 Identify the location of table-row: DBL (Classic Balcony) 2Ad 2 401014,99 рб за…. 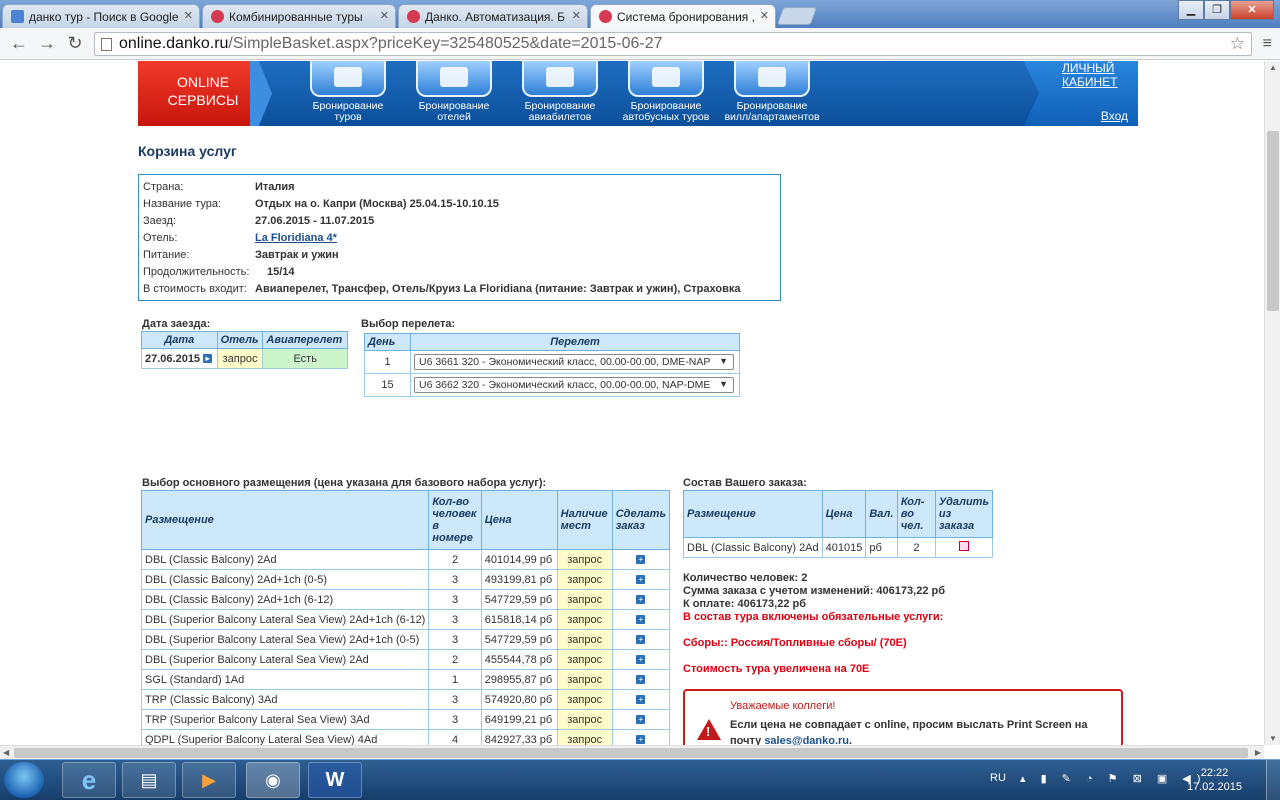
(405, 559).